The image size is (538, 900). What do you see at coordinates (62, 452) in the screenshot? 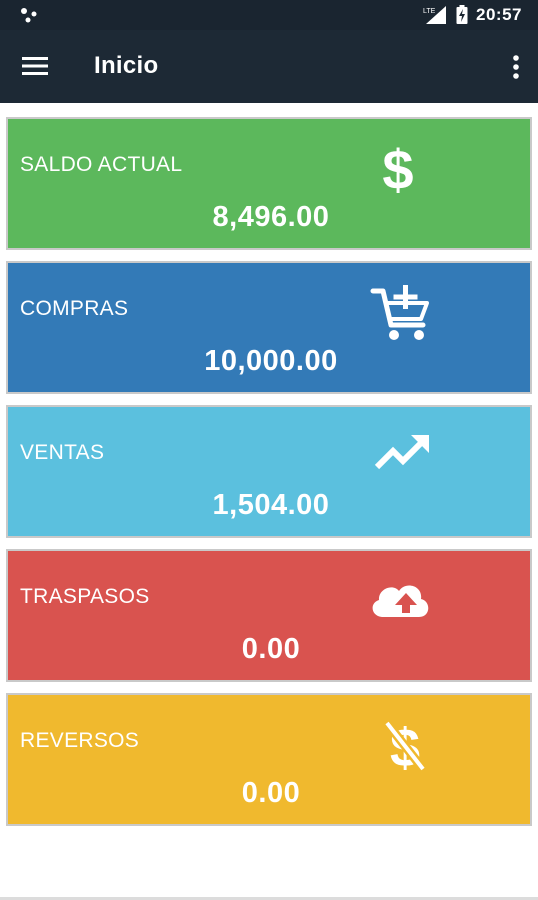
I see `card-label: VENTAS` at bounding box center [62, 452].